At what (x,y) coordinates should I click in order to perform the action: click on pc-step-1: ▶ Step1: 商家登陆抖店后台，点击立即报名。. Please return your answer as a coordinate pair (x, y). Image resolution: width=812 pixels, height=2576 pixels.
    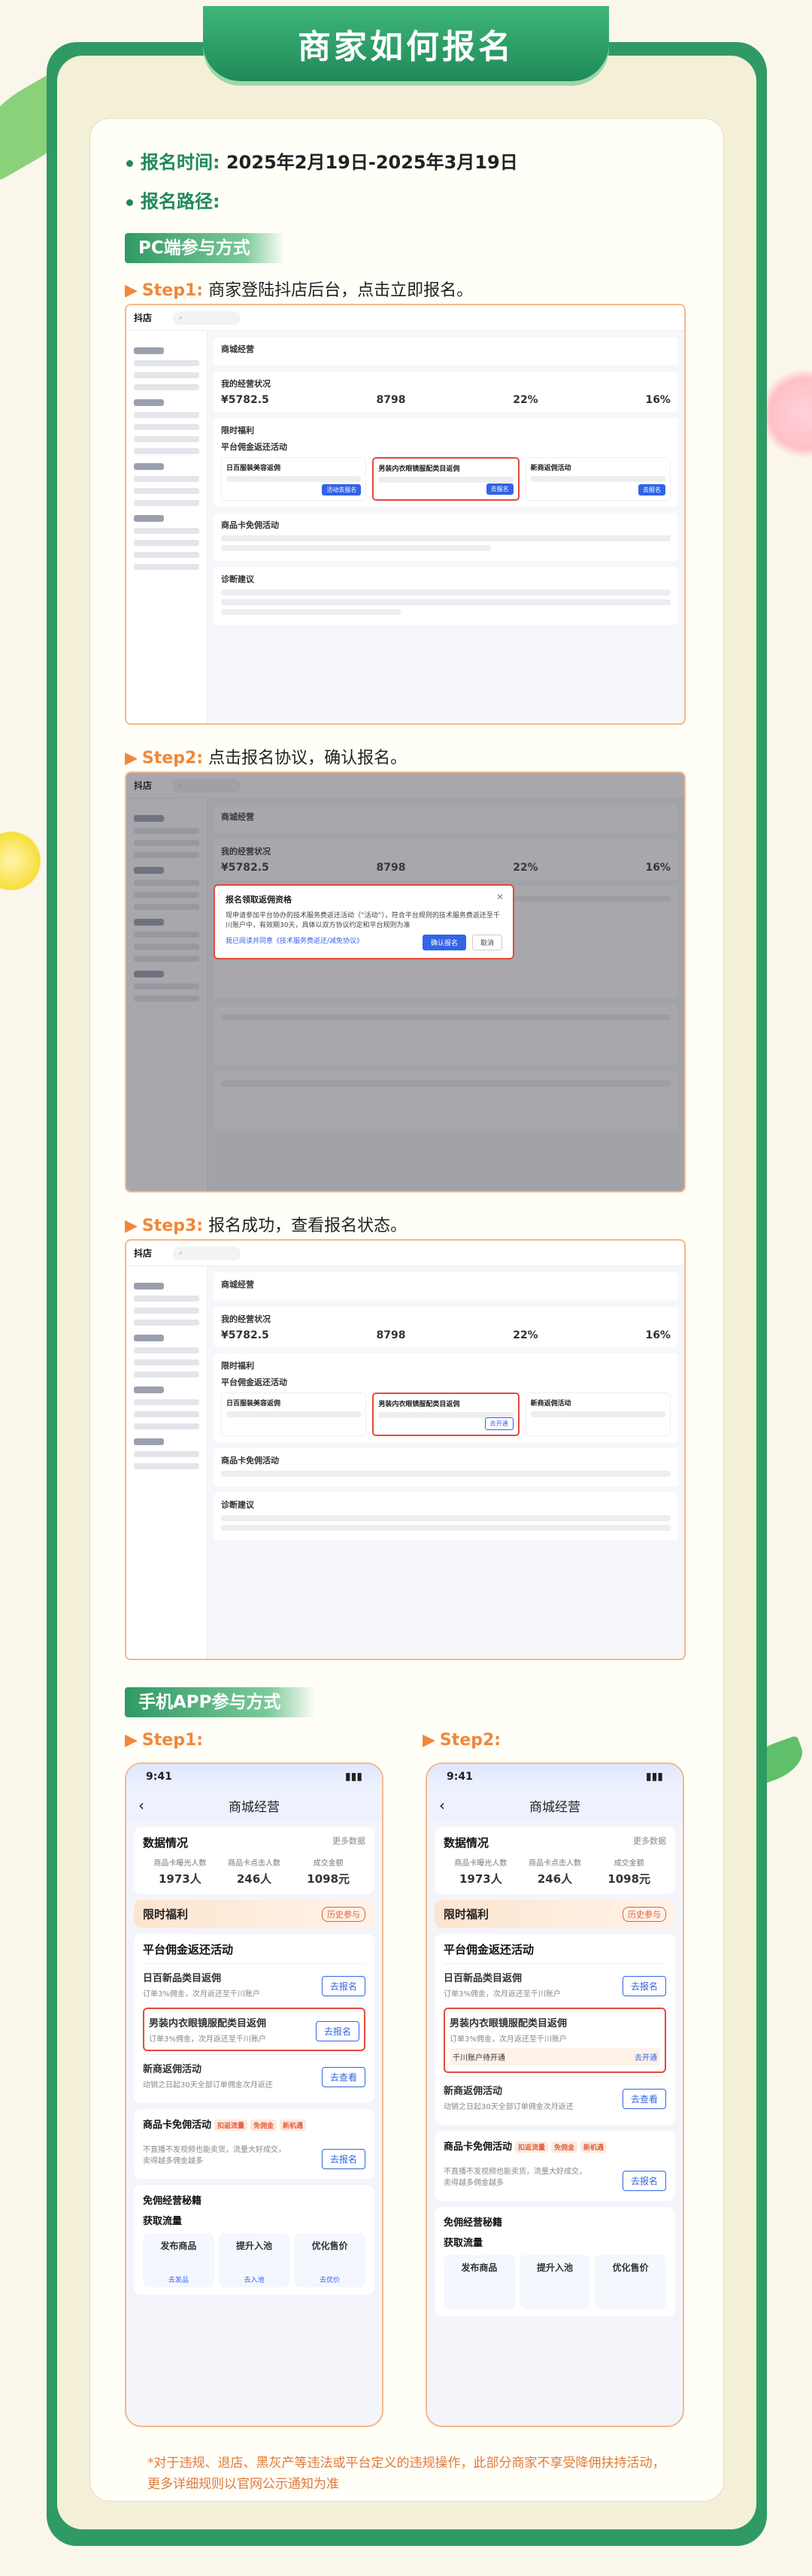
    Looking at the image, I should click on (299, 289).